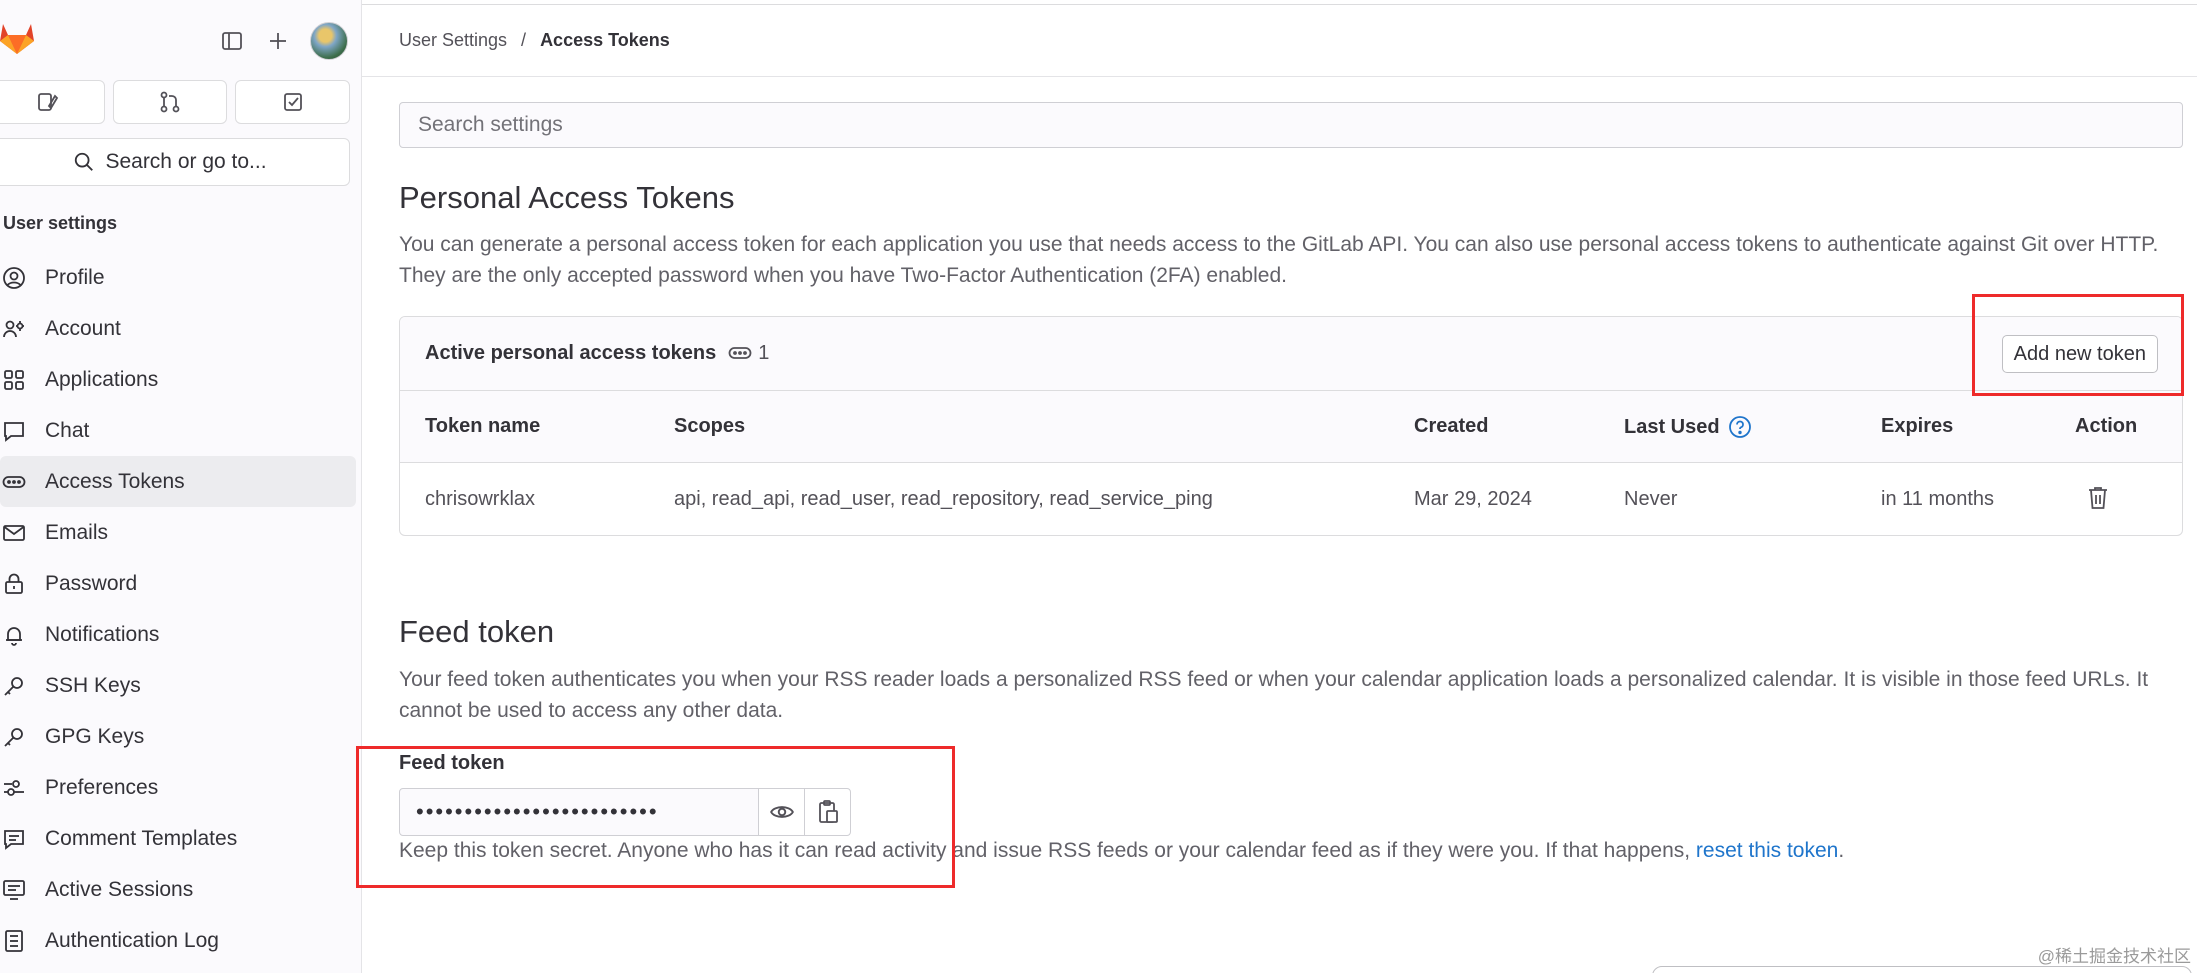 Image resolution: width=2197 pixels, height=973 pixels. What do you see at coordinates (181, 532) in the screenshot?
I see `sidebar-item-emails: Emails` at bounding box center [181, 532].